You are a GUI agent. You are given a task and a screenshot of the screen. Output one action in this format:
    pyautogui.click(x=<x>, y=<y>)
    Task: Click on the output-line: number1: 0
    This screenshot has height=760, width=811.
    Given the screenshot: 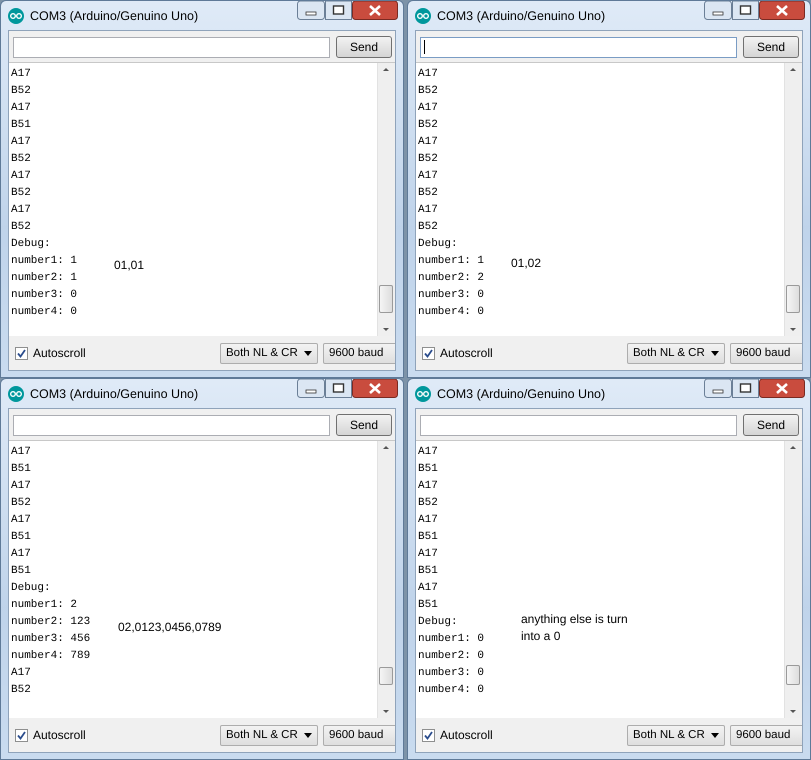 What is the action you would take?
    pyautogui.click(x=451, y=639)
    